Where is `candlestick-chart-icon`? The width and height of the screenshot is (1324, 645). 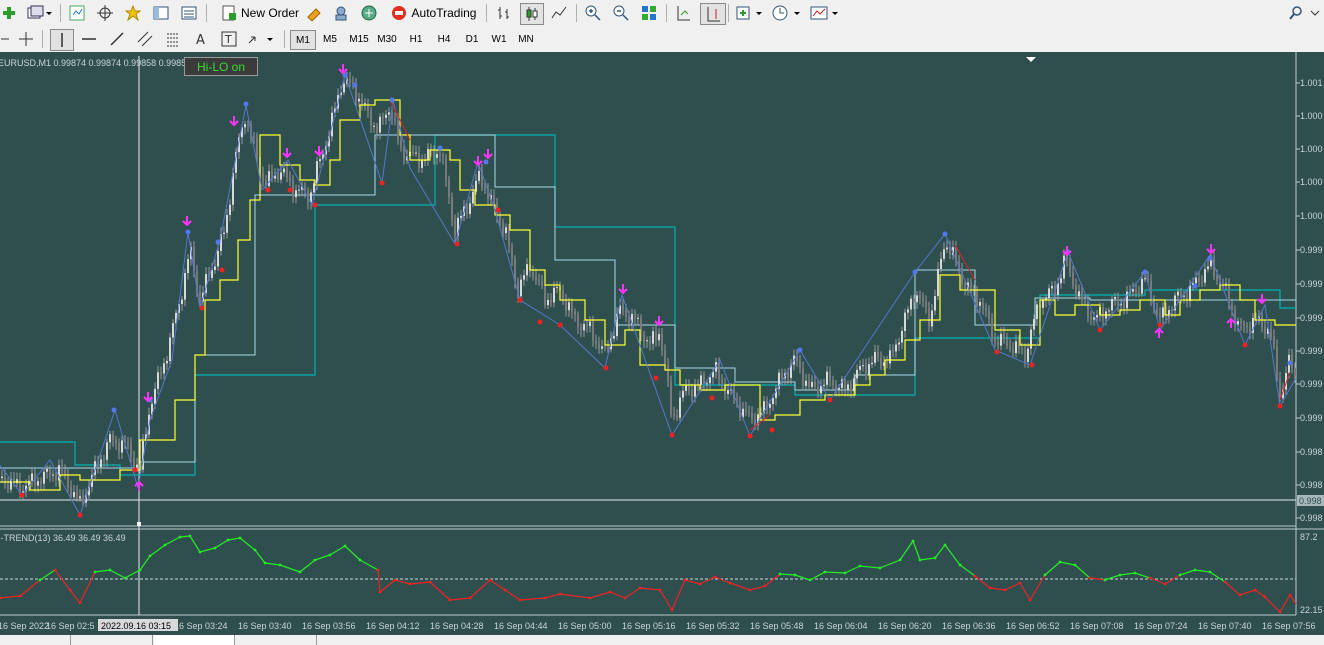
candlestick-chart-icon is located at coordinates (532, 14).